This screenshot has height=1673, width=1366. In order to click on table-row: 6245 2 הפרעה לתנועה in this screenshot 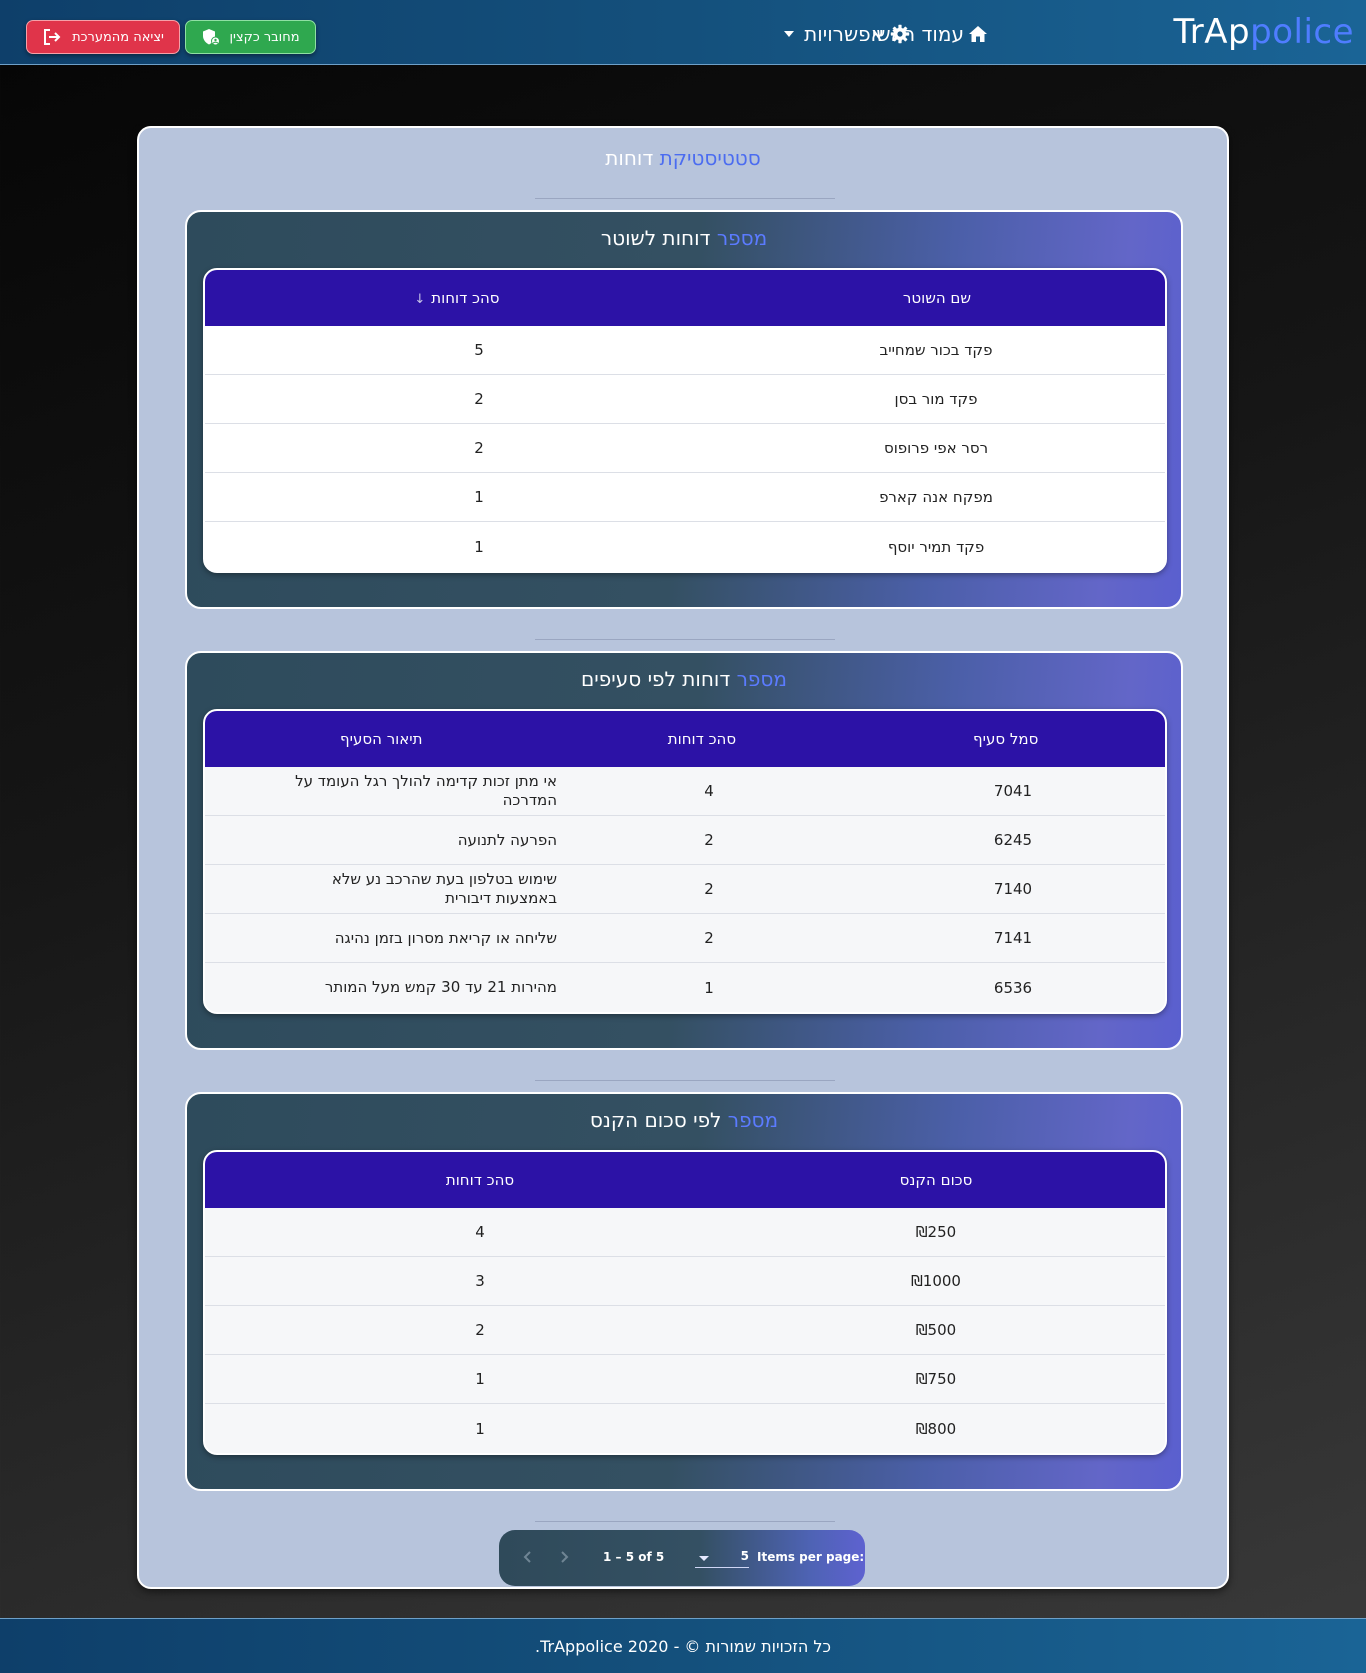, I will do `click(685, 840)`.